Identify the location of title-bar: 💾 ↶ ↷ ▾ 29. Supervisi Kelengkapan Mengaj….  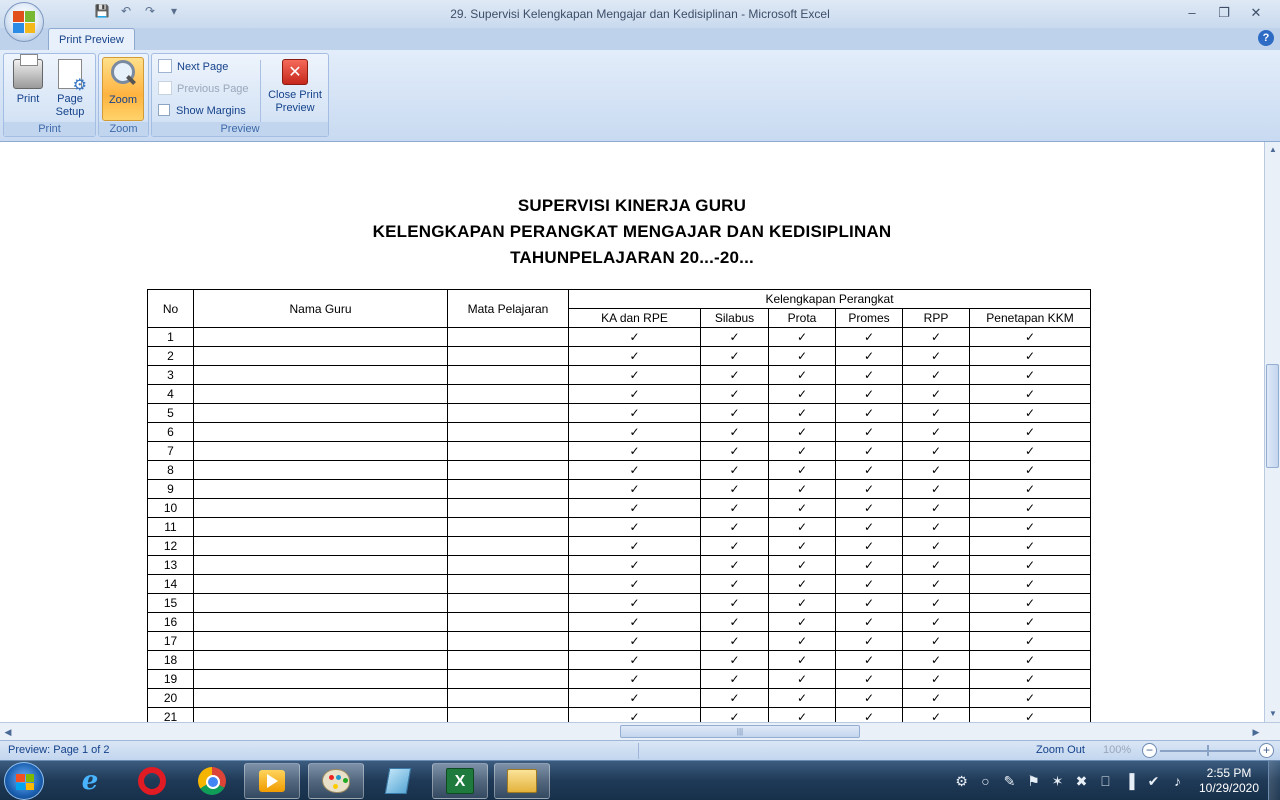
(640, 14).